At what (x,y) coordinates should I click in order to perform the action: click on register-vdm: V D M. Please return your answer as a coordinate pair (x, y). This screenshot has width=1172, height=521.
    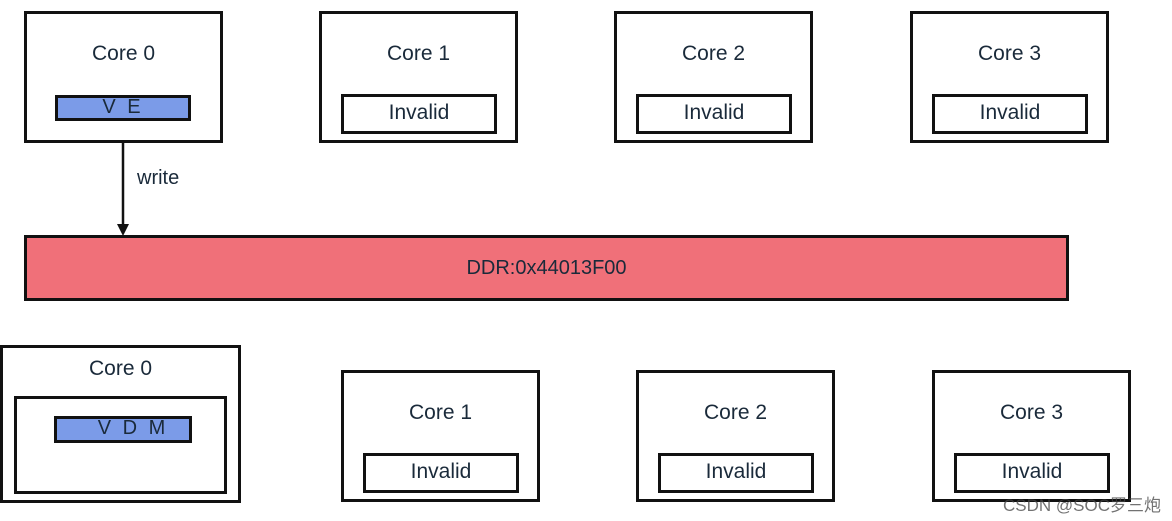
    Looking at the image, I should click on (123, 429).